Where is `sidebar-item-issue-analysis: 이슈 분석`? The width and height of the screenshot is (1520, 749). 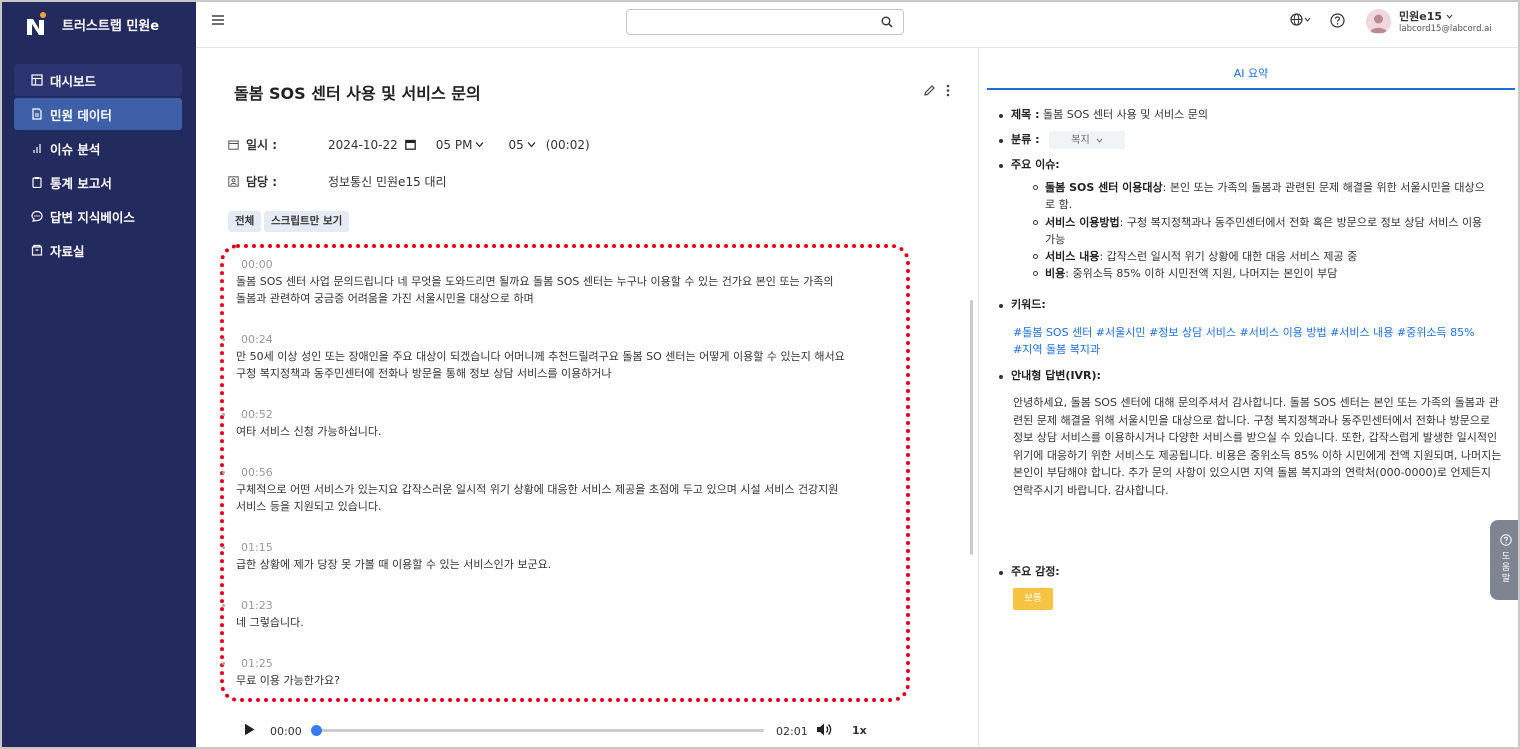
sidebar-item-issue-analysis: 이슈 분석 is located at coordinates (98, 148).